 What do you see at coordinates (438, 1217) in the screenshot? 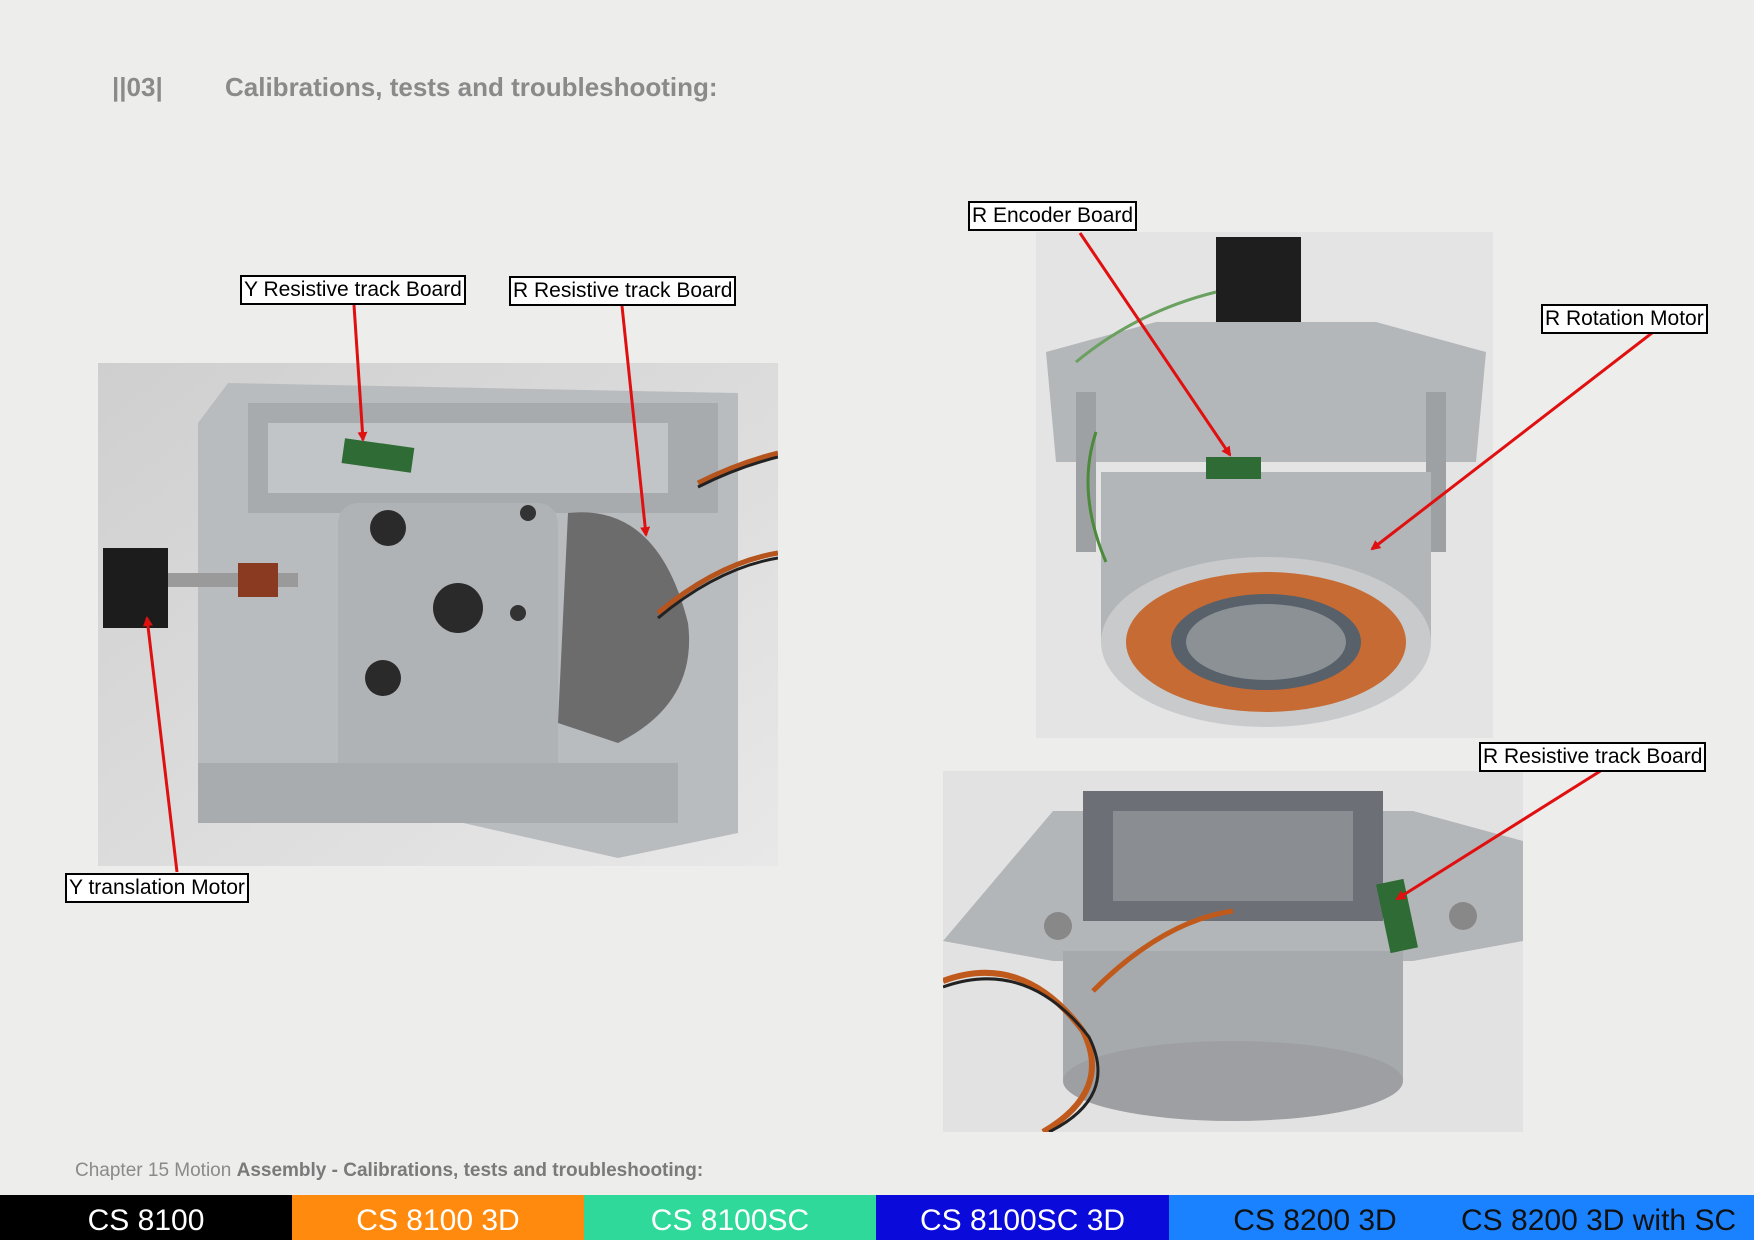
I see `tab-cs-8100-3d: CS 8100 3D` at bounding box center [438, 1217].